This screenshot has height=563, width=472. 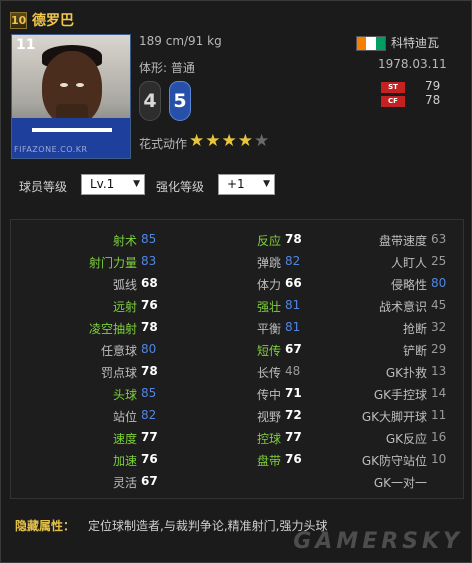 I want to click on stat-row: 速度 77, so click(x=125, y=441).